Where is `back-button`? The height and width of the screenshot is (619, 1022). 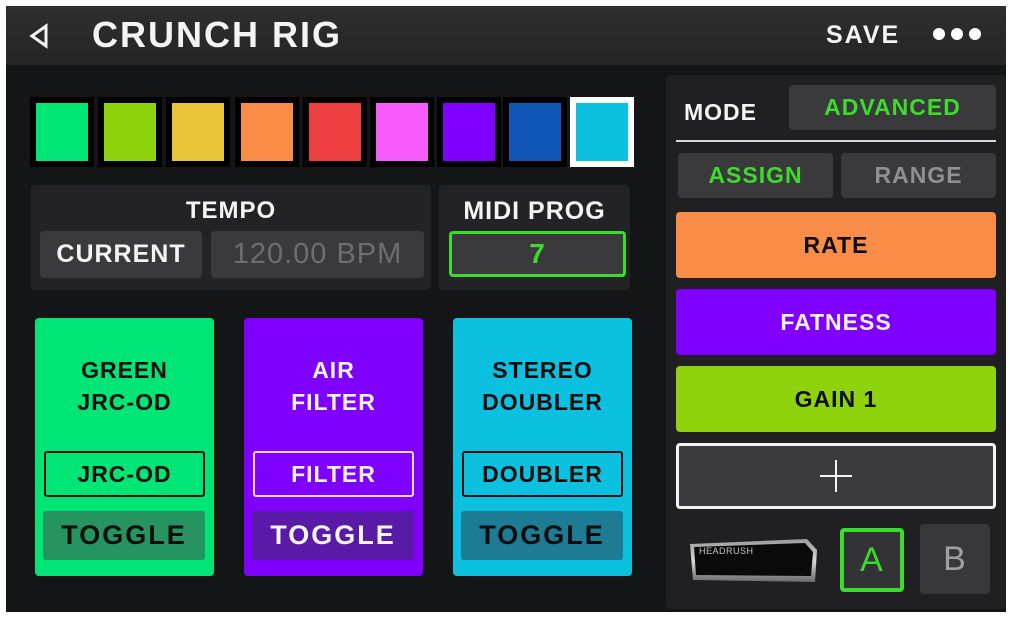
back-button is located at coordinates (39, 36).